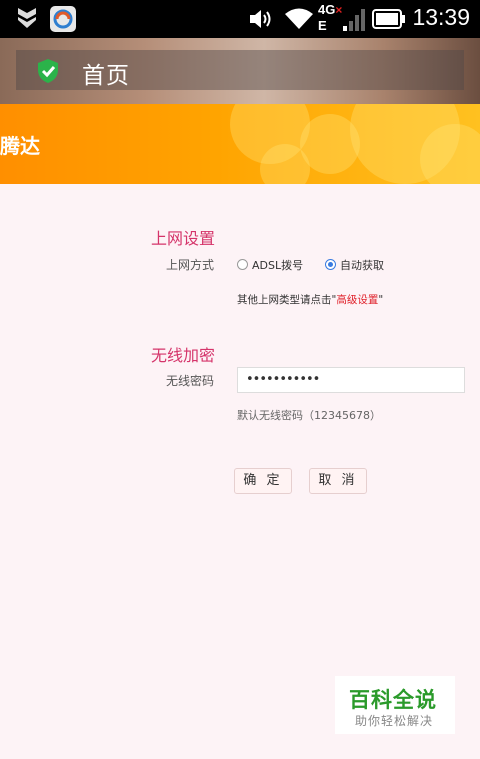  I want to click on brand-banner: 腾达, so click(240, 144).